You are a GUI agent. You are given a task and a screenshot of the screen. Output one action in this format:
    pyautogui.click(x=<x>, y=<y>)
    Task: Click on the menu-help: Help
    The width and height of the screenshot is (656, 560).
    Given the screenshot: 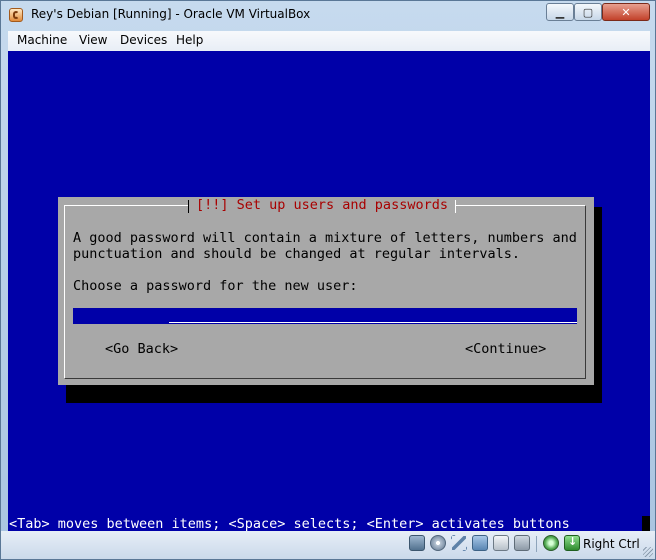 What is the action you would take?
    pyautogui.click(x=189, y=40)
    